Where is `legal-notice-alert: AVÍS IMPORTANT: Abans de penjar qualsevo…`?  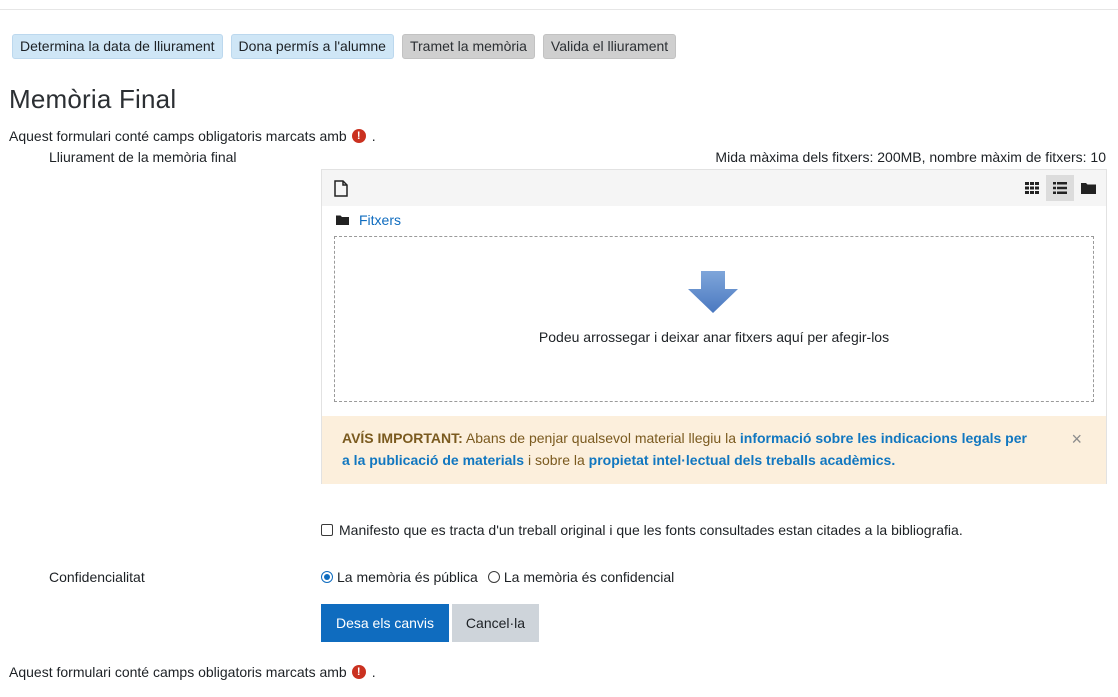 legal-notice-alert: AVÍS IMPORTANT: Abans de penjar qualsevo… is located at coordinates (714, 450).